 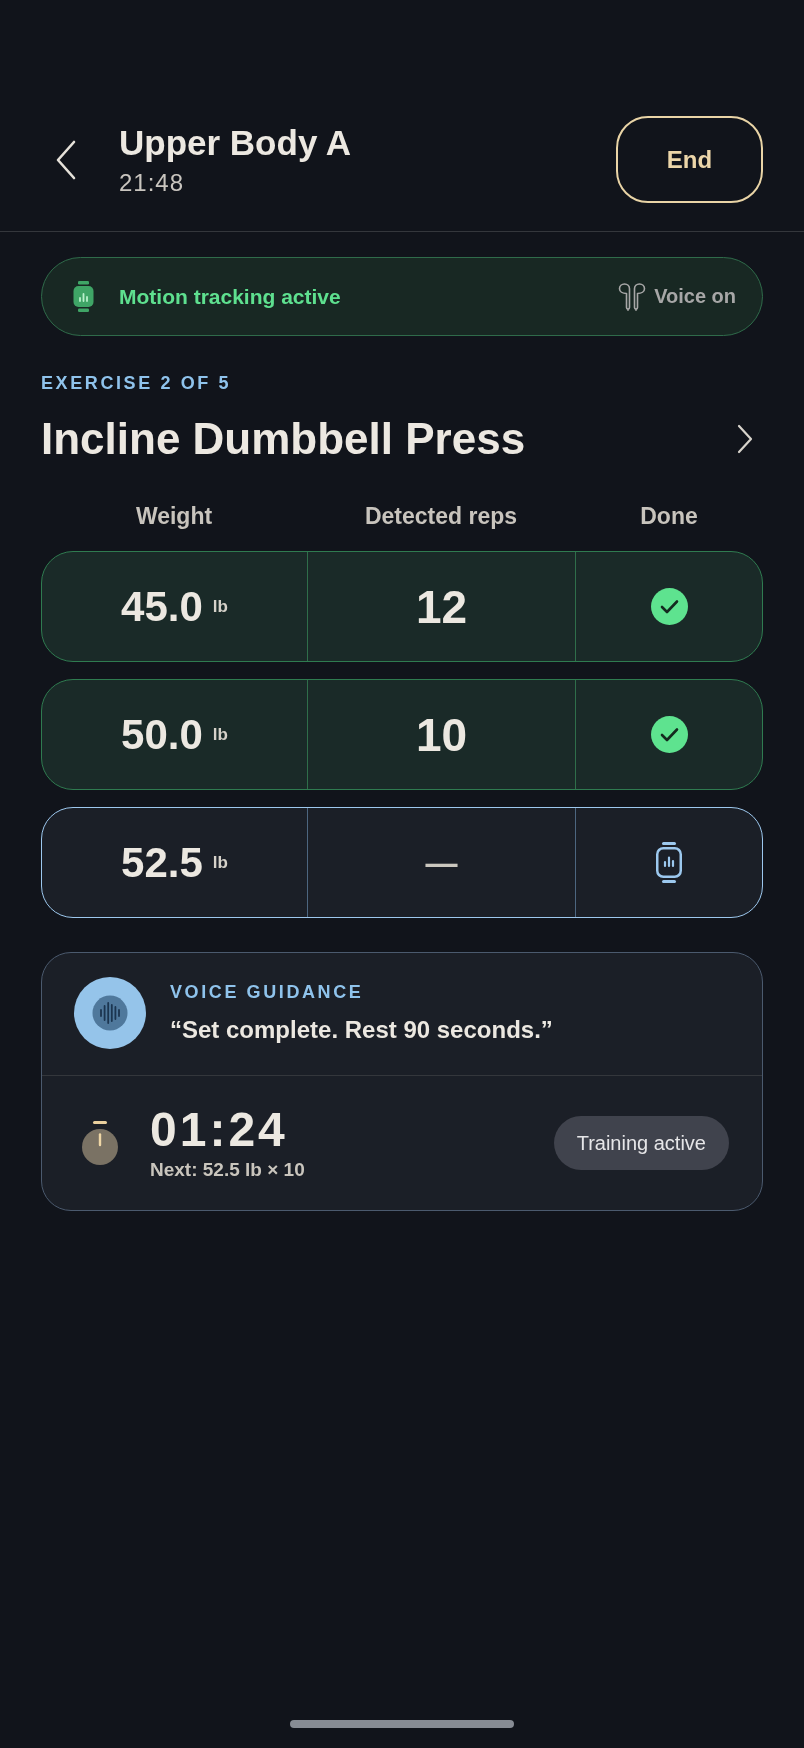 What do you see at coordinates (695, 296) in the screenshot?
I see `voice-status: Voice on` at bounding box center [695, 296].